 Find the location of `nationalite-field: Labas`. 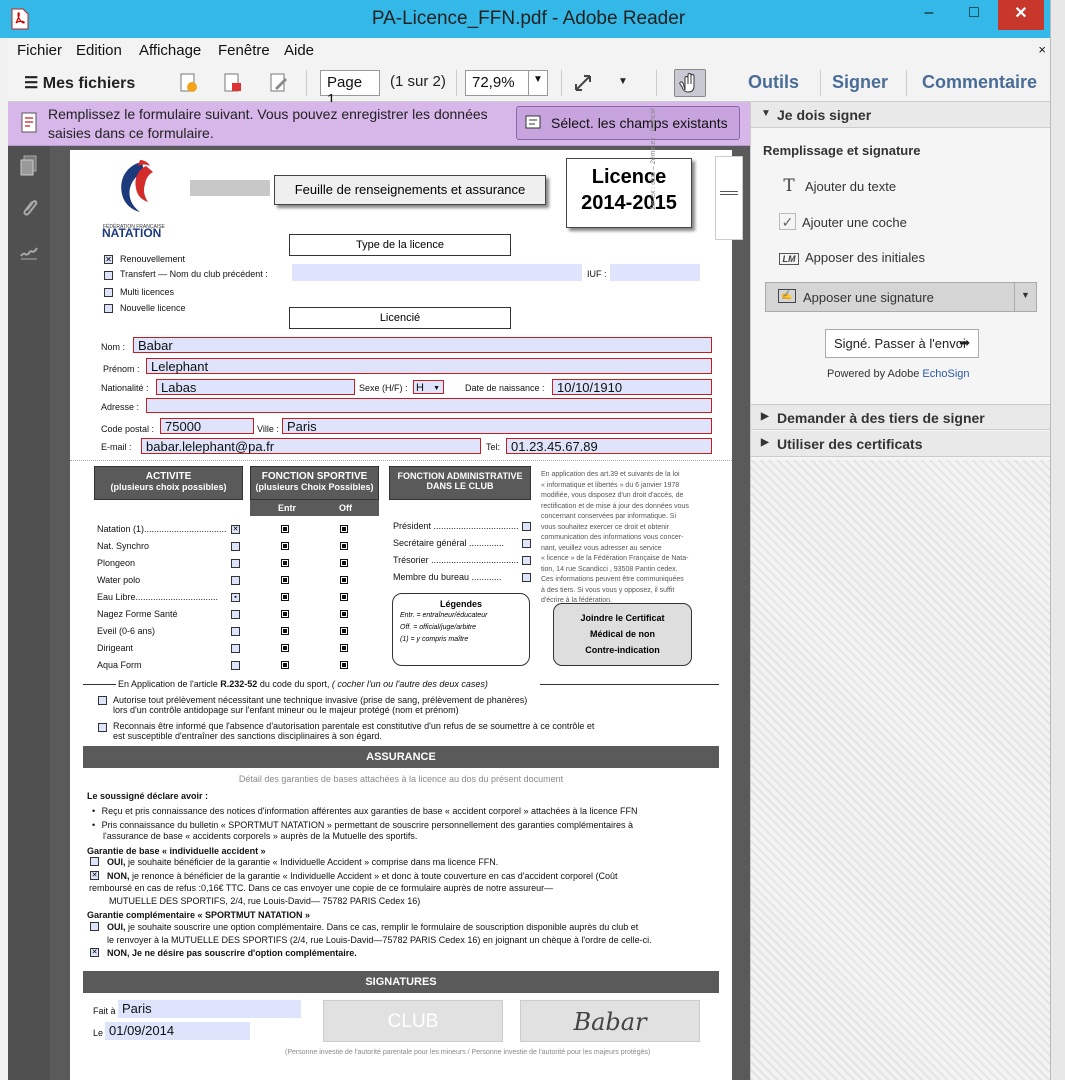

nationalite-field: Labas is located at coordinates (255, 387).